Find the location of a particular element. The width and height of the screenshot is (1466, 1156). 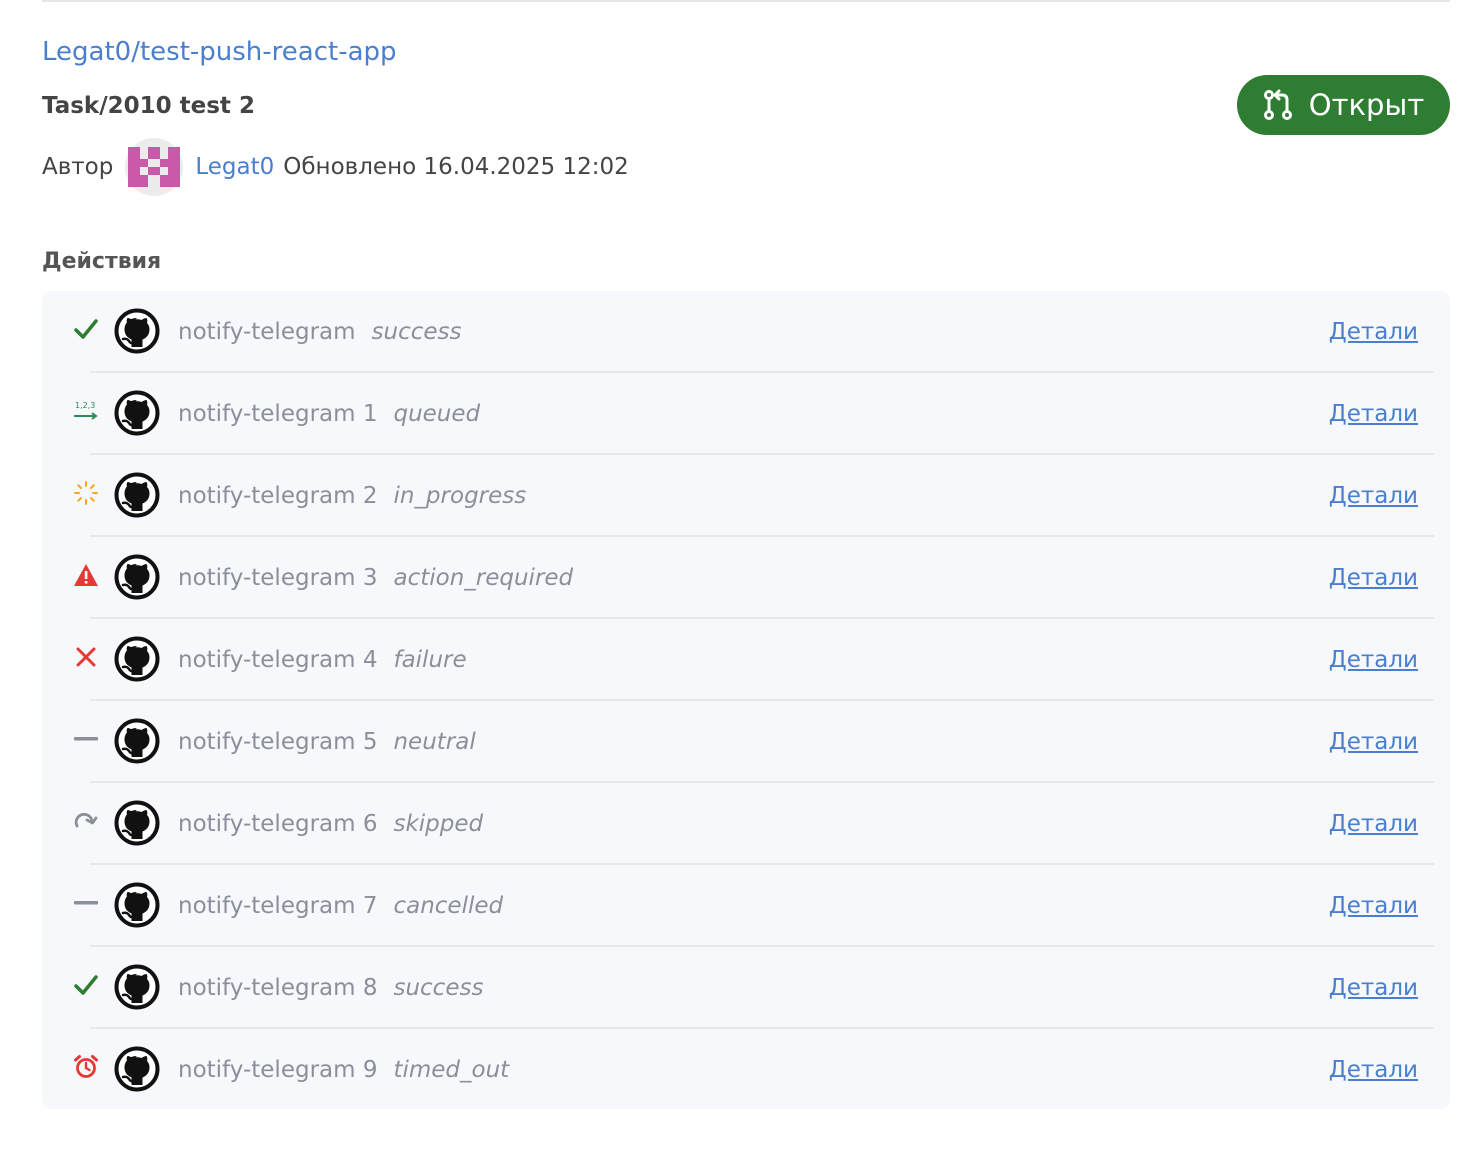

list-item: notify-telegram 7 cancelled Детали is located at coordinates (754, 906).